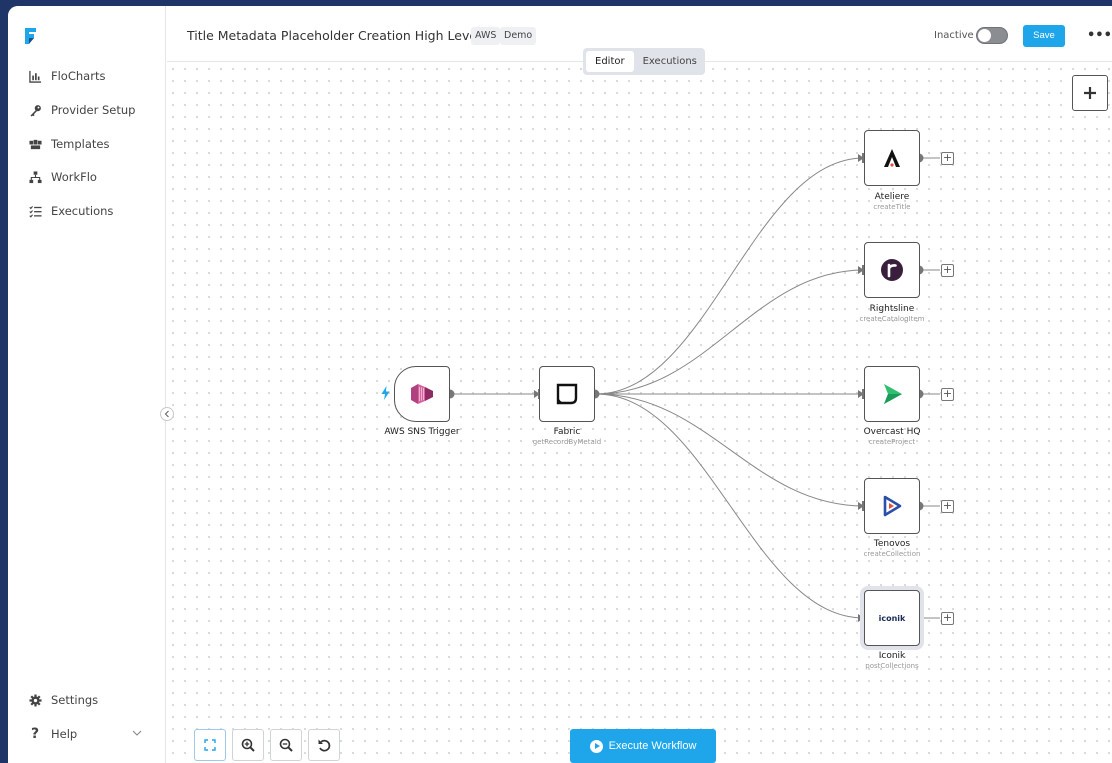  What do you see at coordinates (82, 211) in the screenshot?
I see `sidebar-item-label: Executions` at bounding box center [82, 211].